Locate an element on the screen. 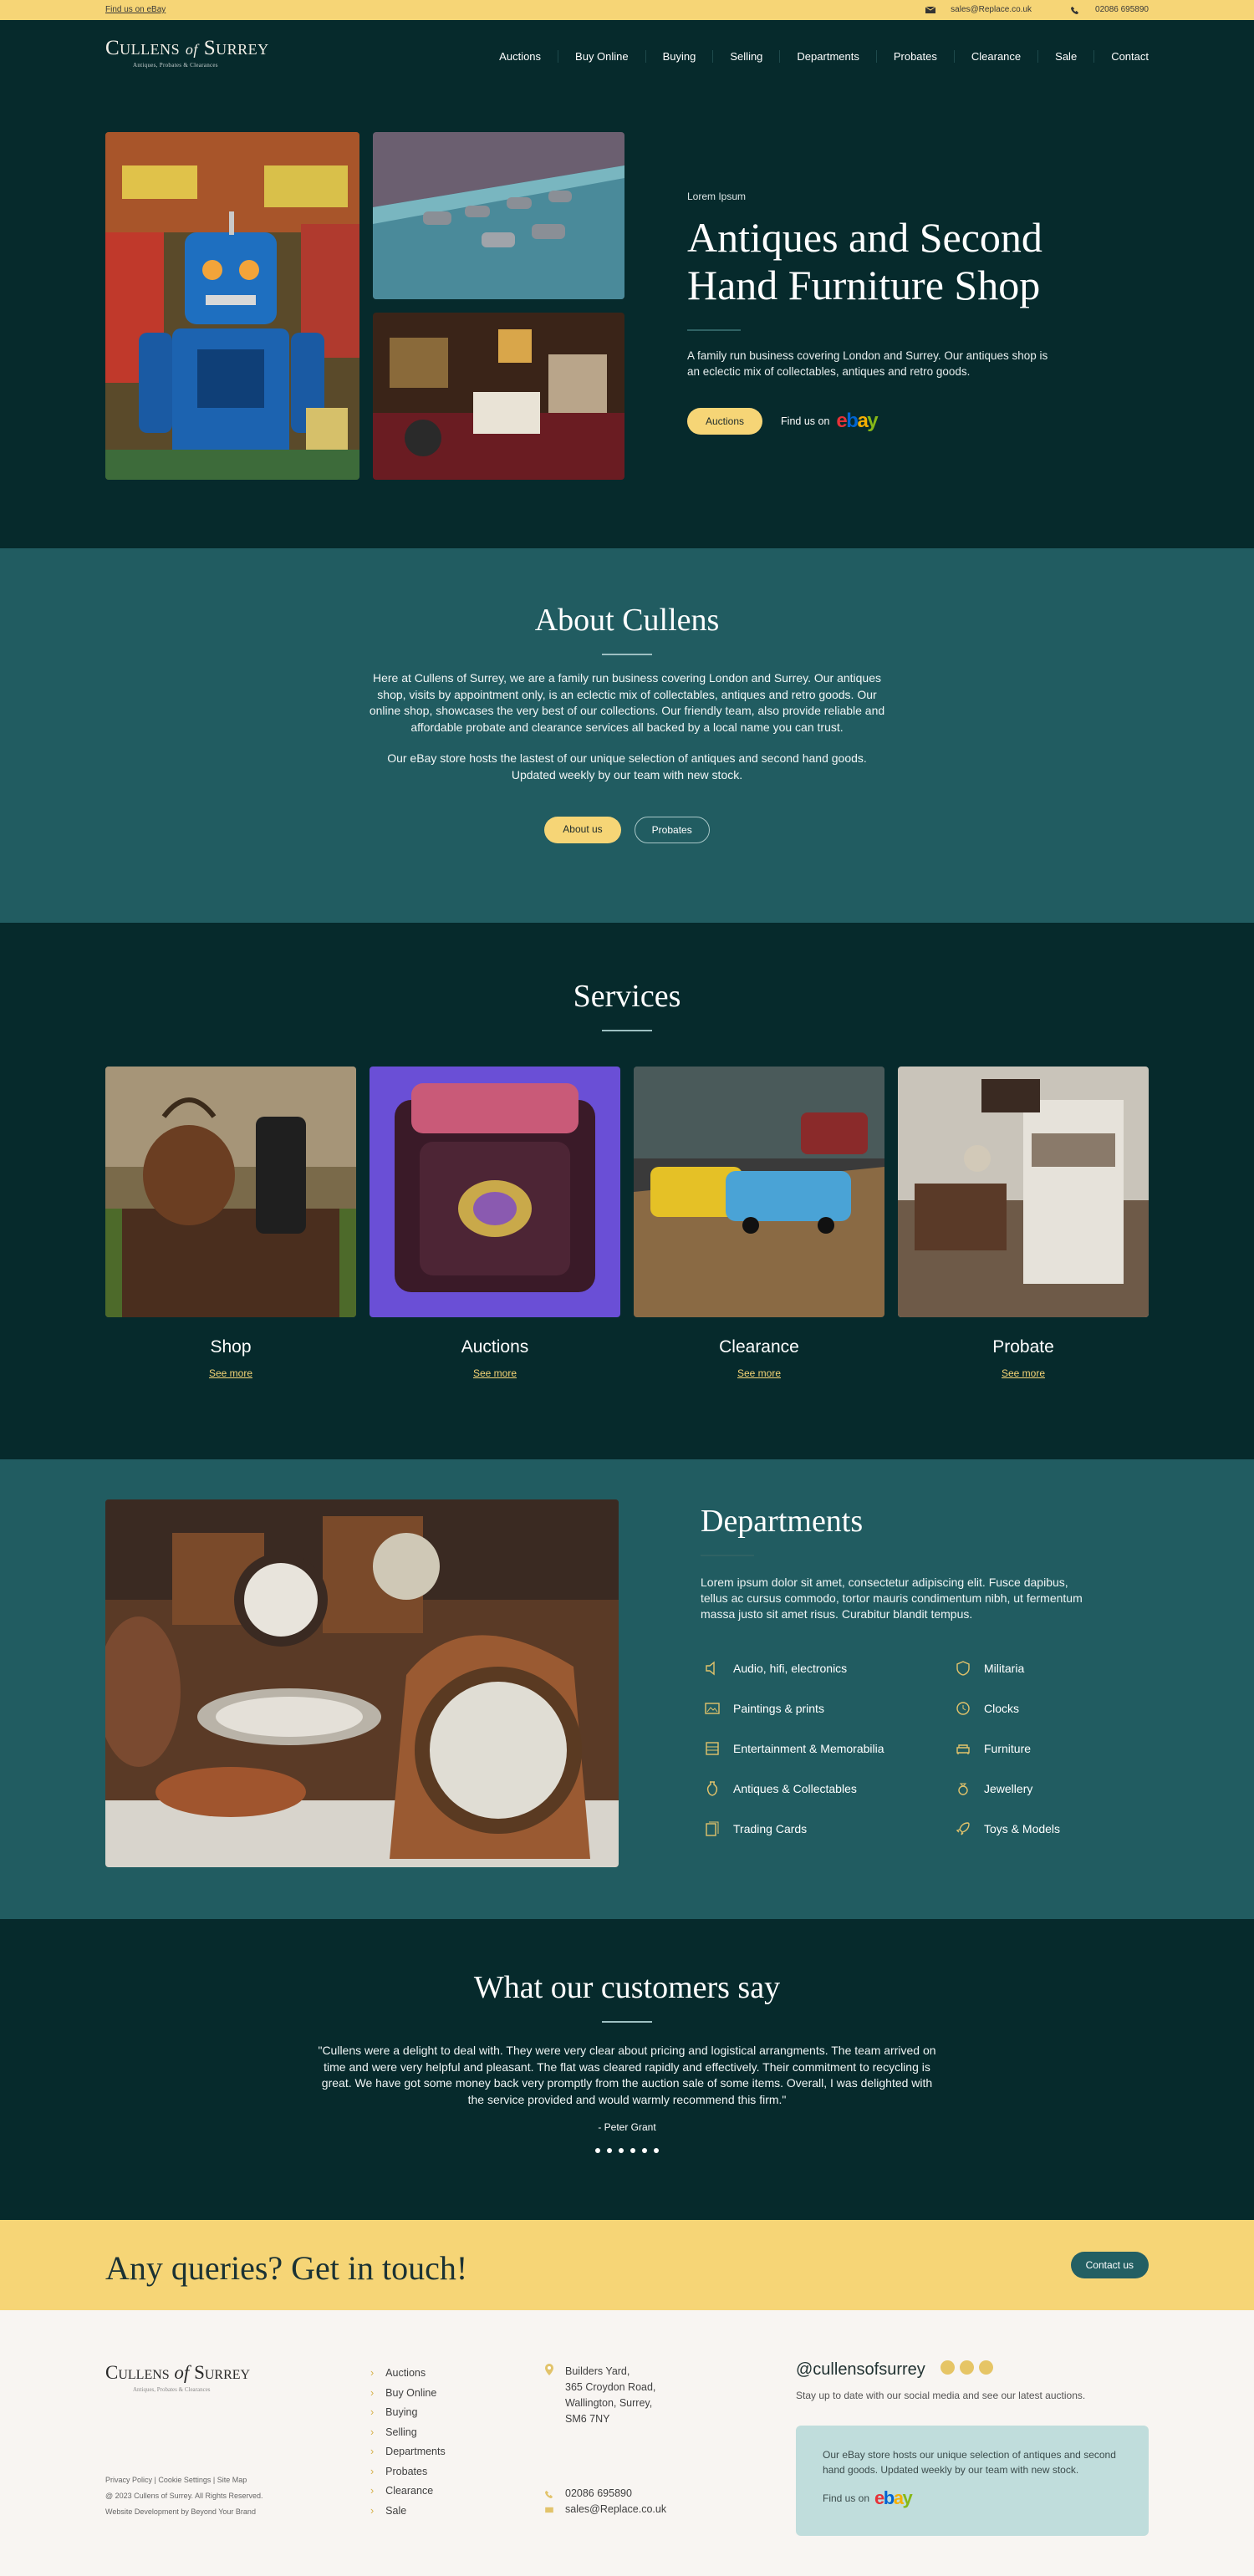 The height and width of the screenshot is (2576, 1254). address-line: Wallington, Surrey, is located at coordinates (609, 2403).